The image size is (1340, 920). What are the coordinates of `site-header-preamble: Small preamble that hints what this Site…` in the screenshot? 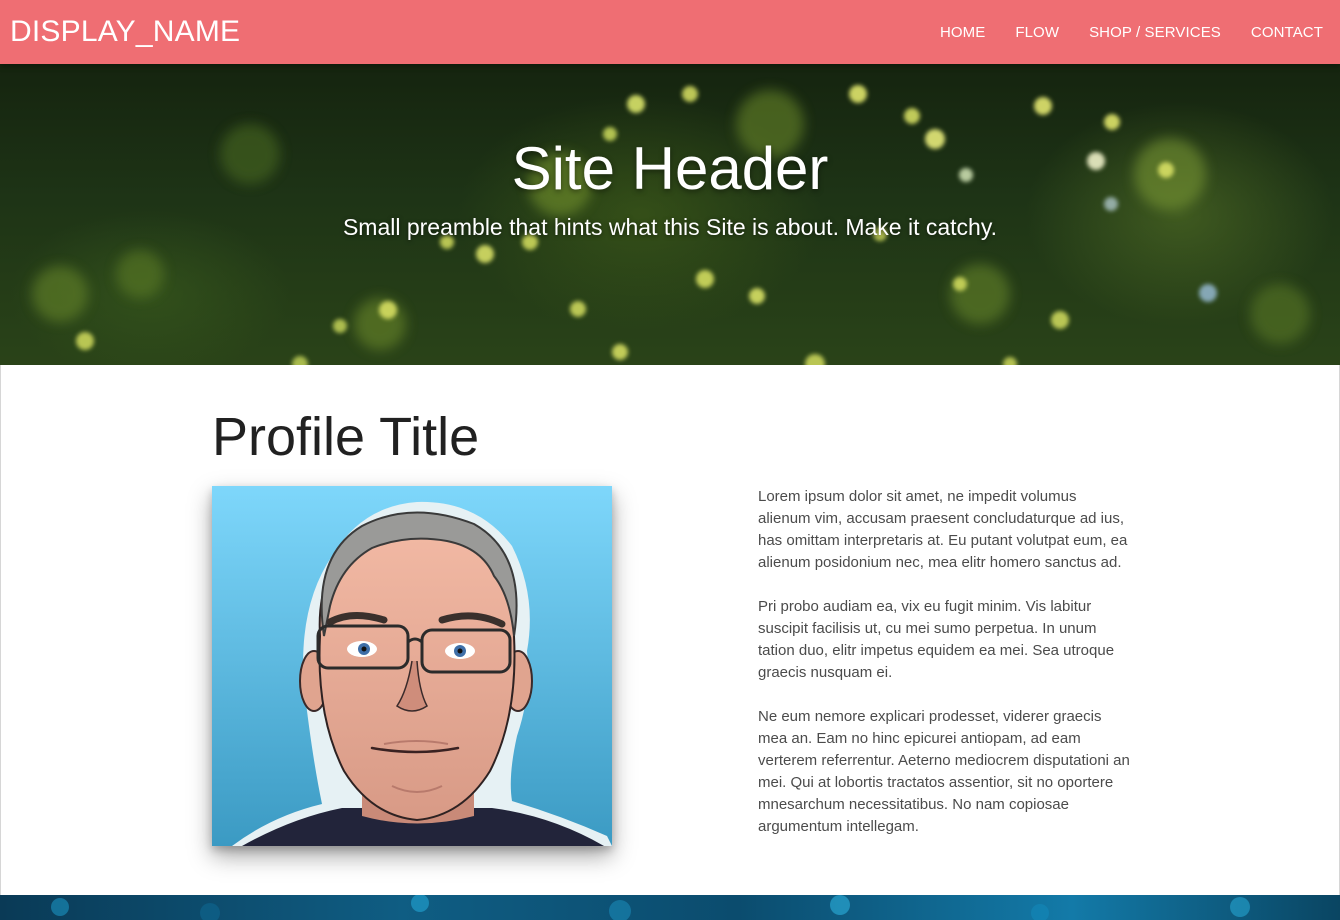 It's located at (670, 227).